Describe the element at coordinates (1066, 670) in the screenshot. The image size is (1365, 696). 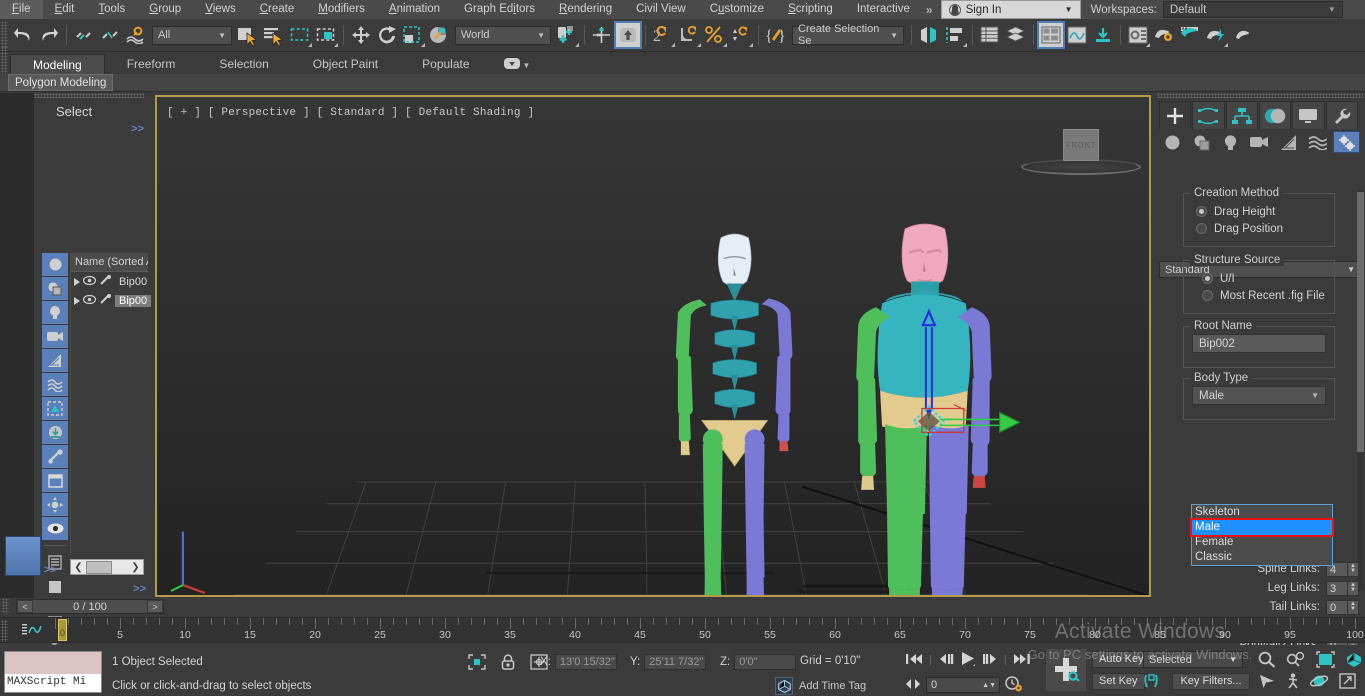
I see `set-key-button` at that location.